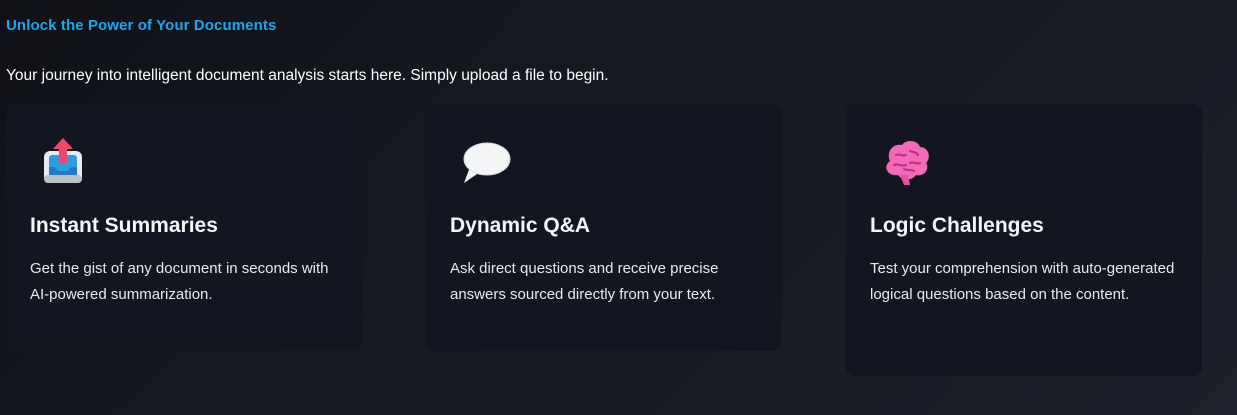  I want to click on page-headline: Unlock the Power of Your Documents, so click(141, 25).